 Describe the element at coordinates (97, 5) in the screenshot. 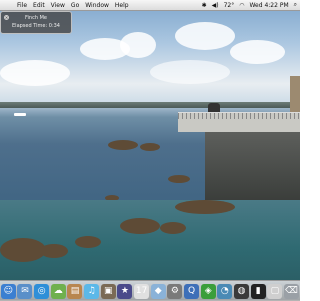

I see `menu-window: Window` at that location.